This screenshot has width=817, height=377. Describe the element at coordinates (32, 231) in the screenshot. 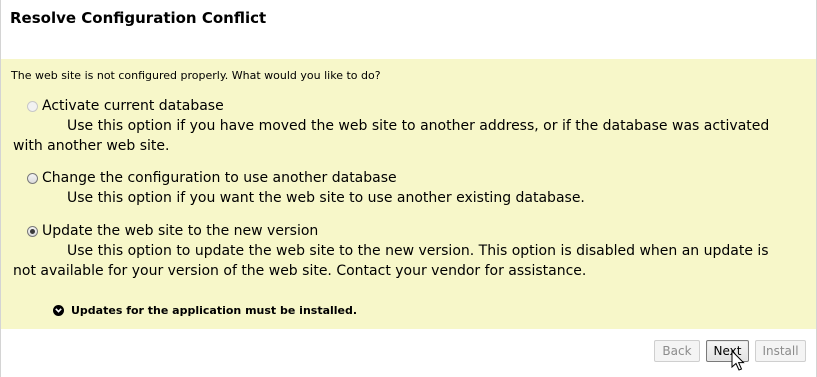

I see `update-website-radio` at that location.